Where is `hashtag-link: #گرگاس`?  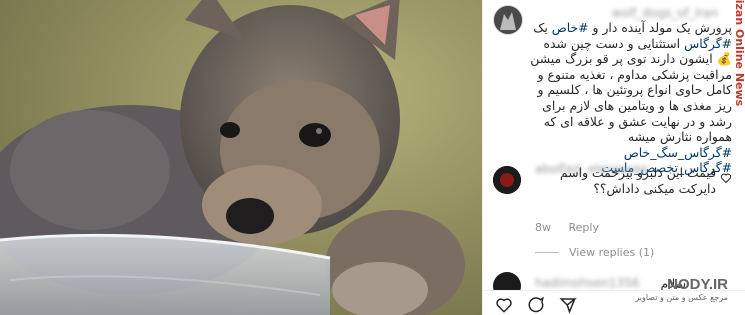 hashtag-link: #گرگاس is located at coordinates (708, 43).